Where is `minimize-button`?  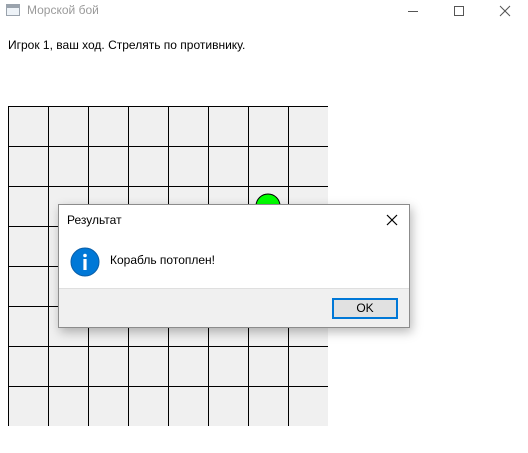
minimize-button is located at coordinates (413, 11).